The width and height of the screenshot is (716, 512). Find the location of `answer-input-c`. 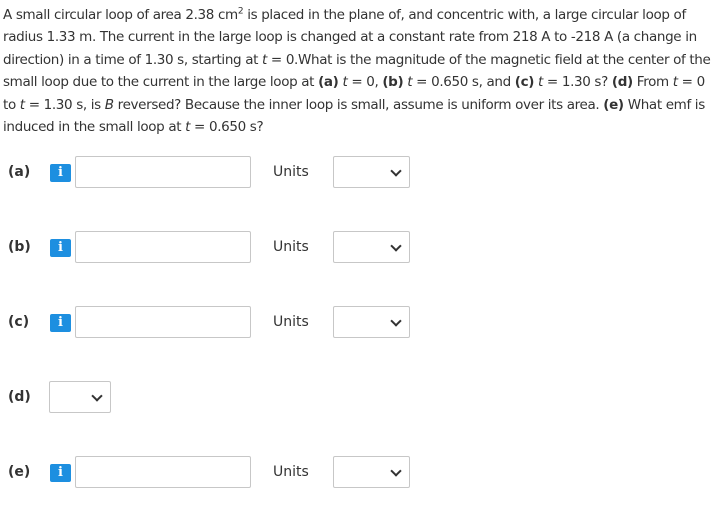

answer-input-c is located at coordinates (163, 322).